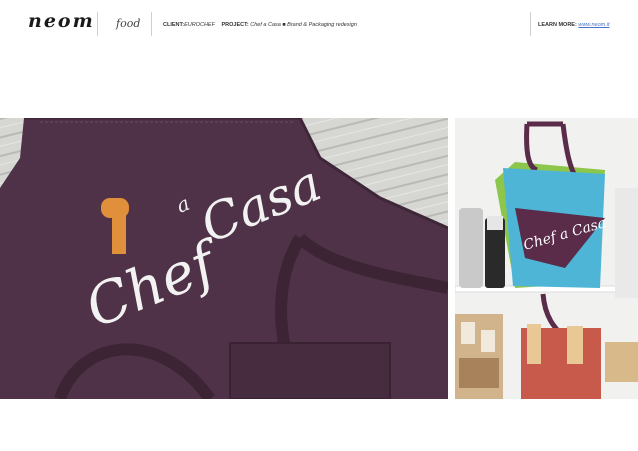 The image size is (638, 451). I want to click on learn-more: LEARN MORE: www.neom.it, so click(574, 25).